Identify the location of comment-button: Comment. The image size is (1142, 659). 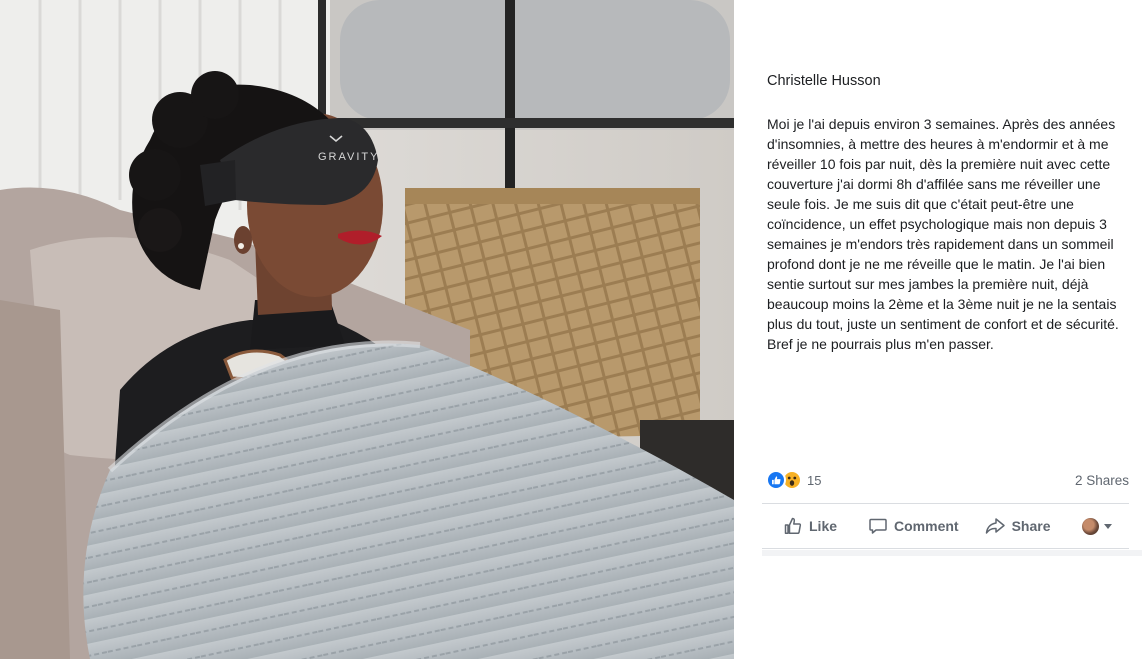
(913, 526).